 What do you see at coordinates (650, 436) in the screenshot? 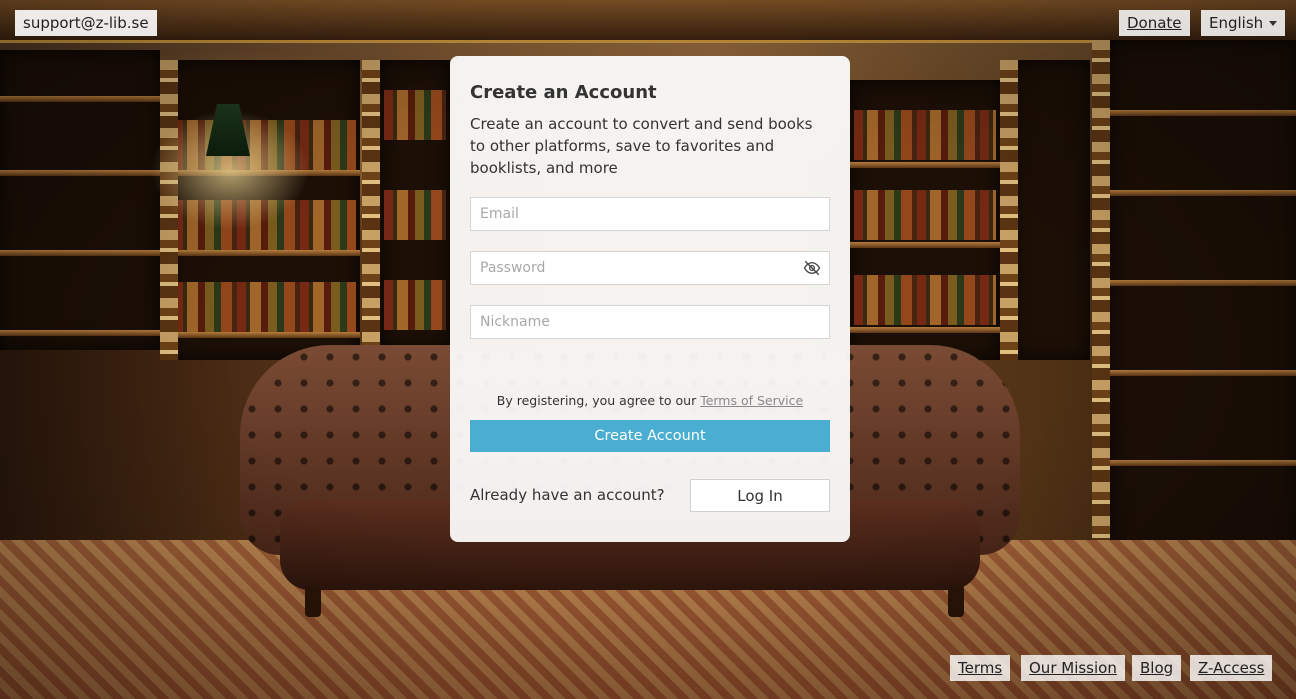
I see `create-account-button: Create Account` at bounding box center [650, 436].